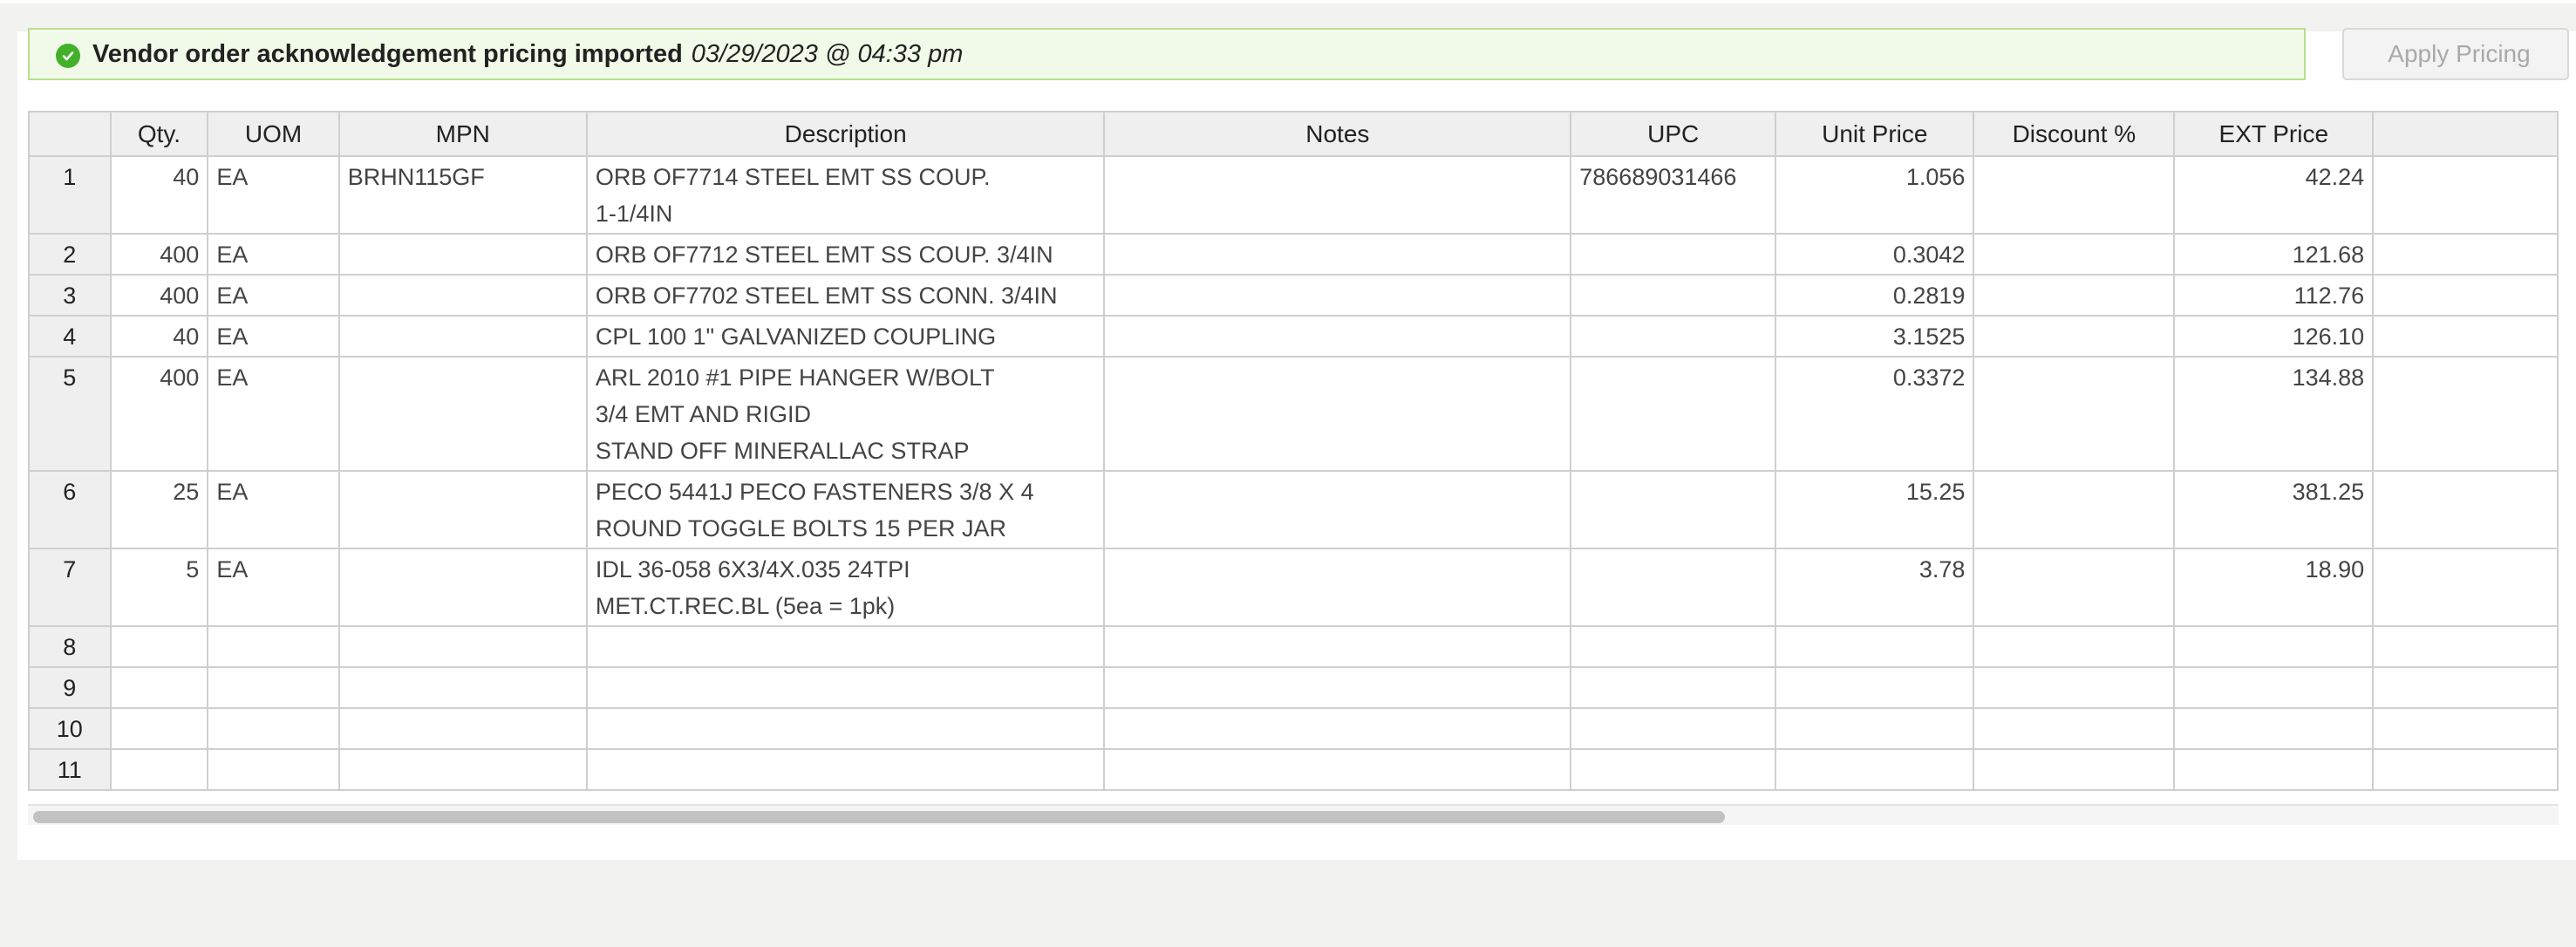 The width and height of the screenshot is (2576, 947). Describe the element at coordinates (1338, 134) in the screenshot. I see `column-header-notes: Notes` at that location.